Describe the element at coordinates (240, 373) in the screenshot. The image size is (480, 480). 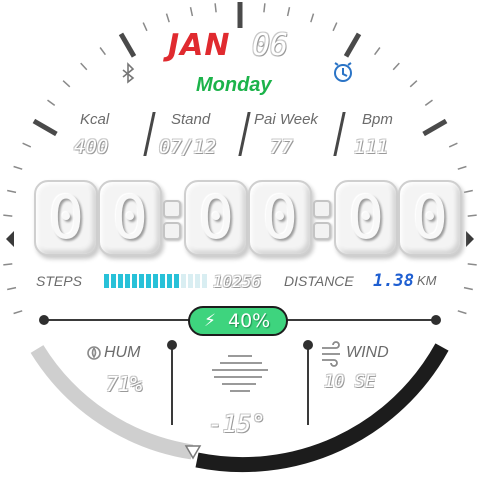
I see `weather-fog-icon` at that location.